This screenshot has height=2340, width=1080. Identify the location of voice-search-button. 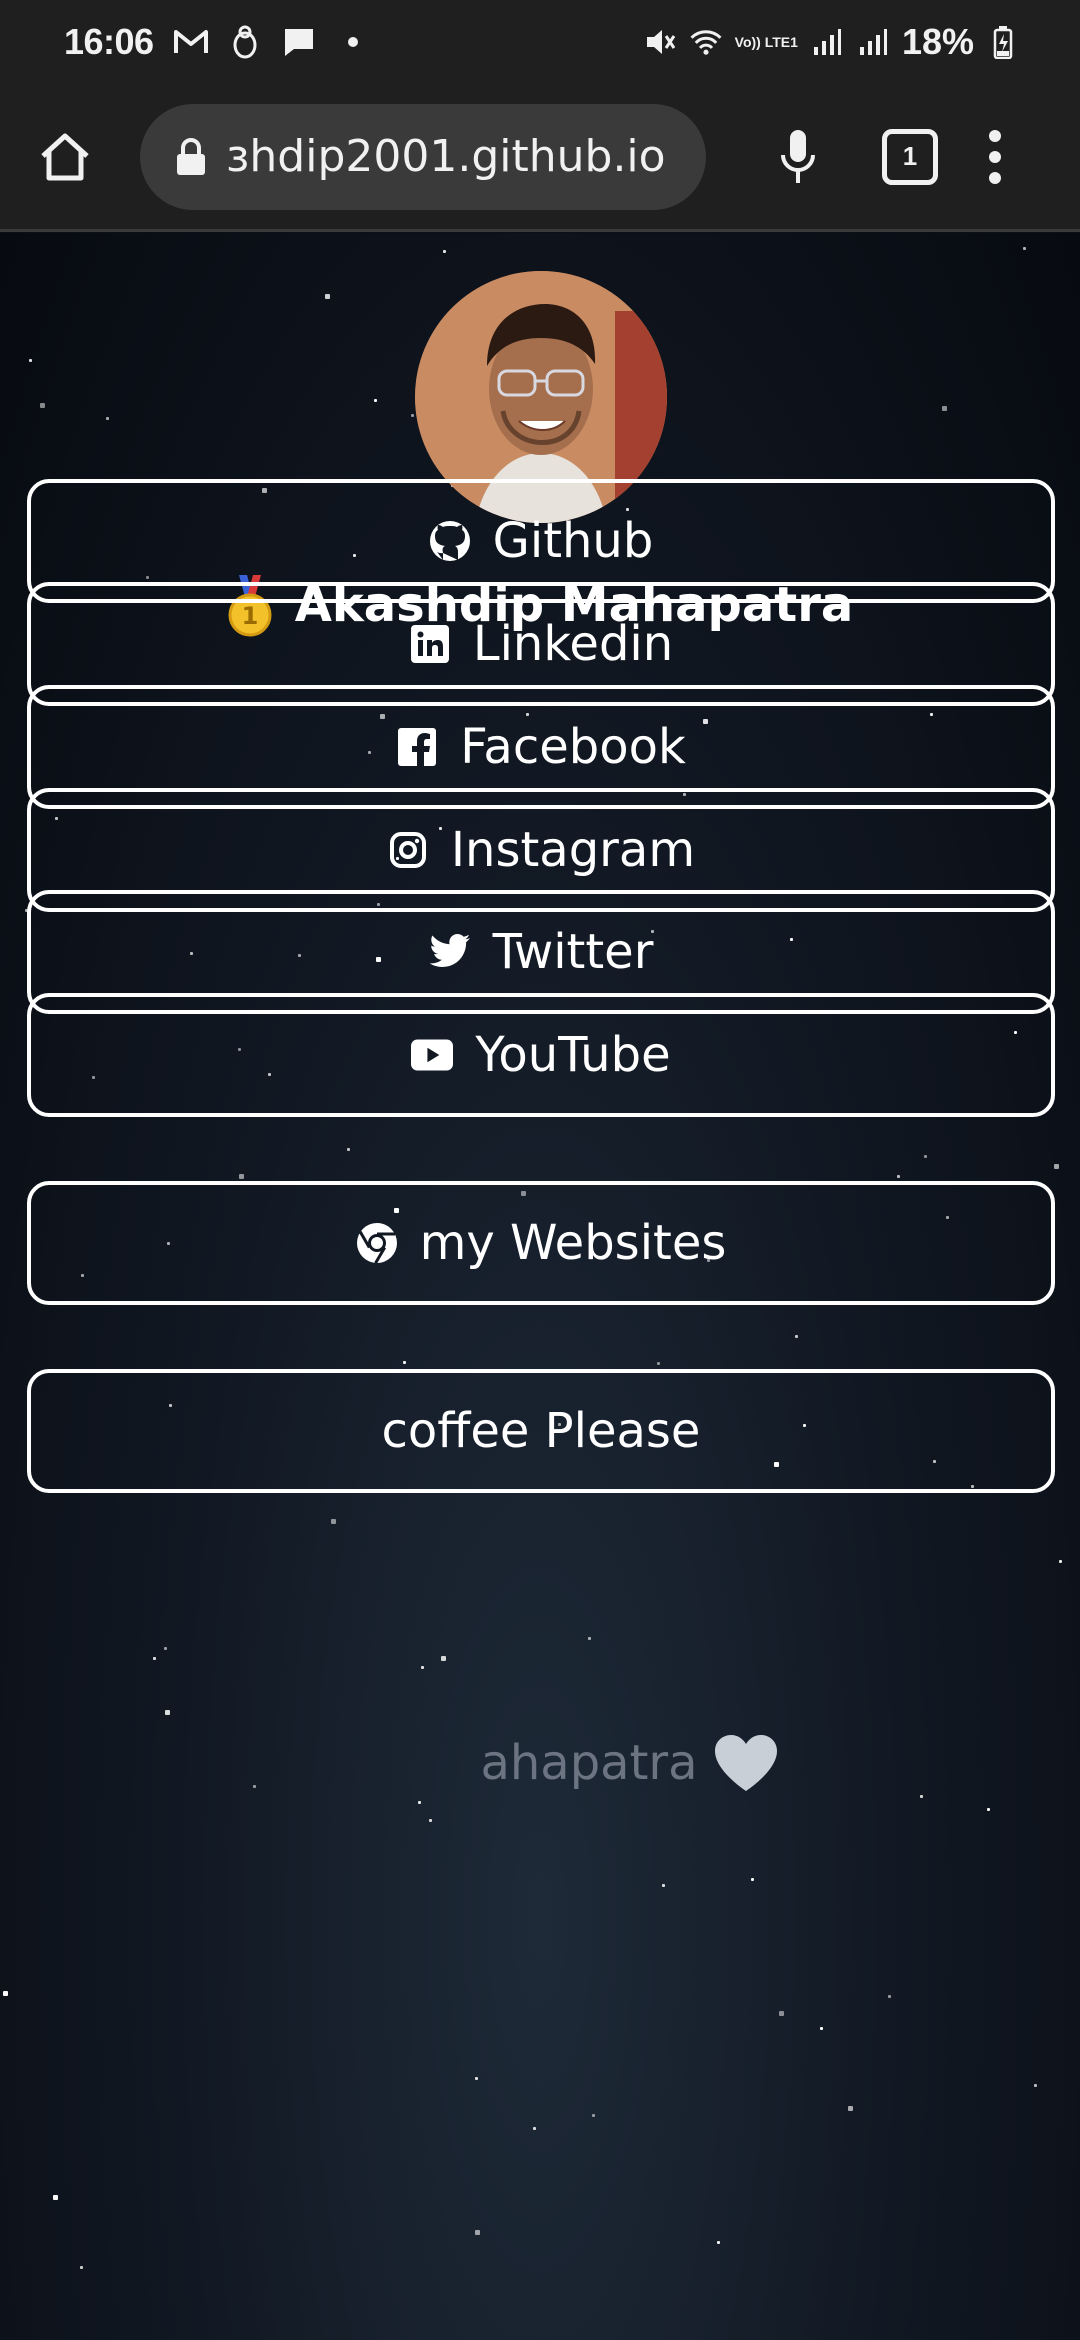
(798, 157).